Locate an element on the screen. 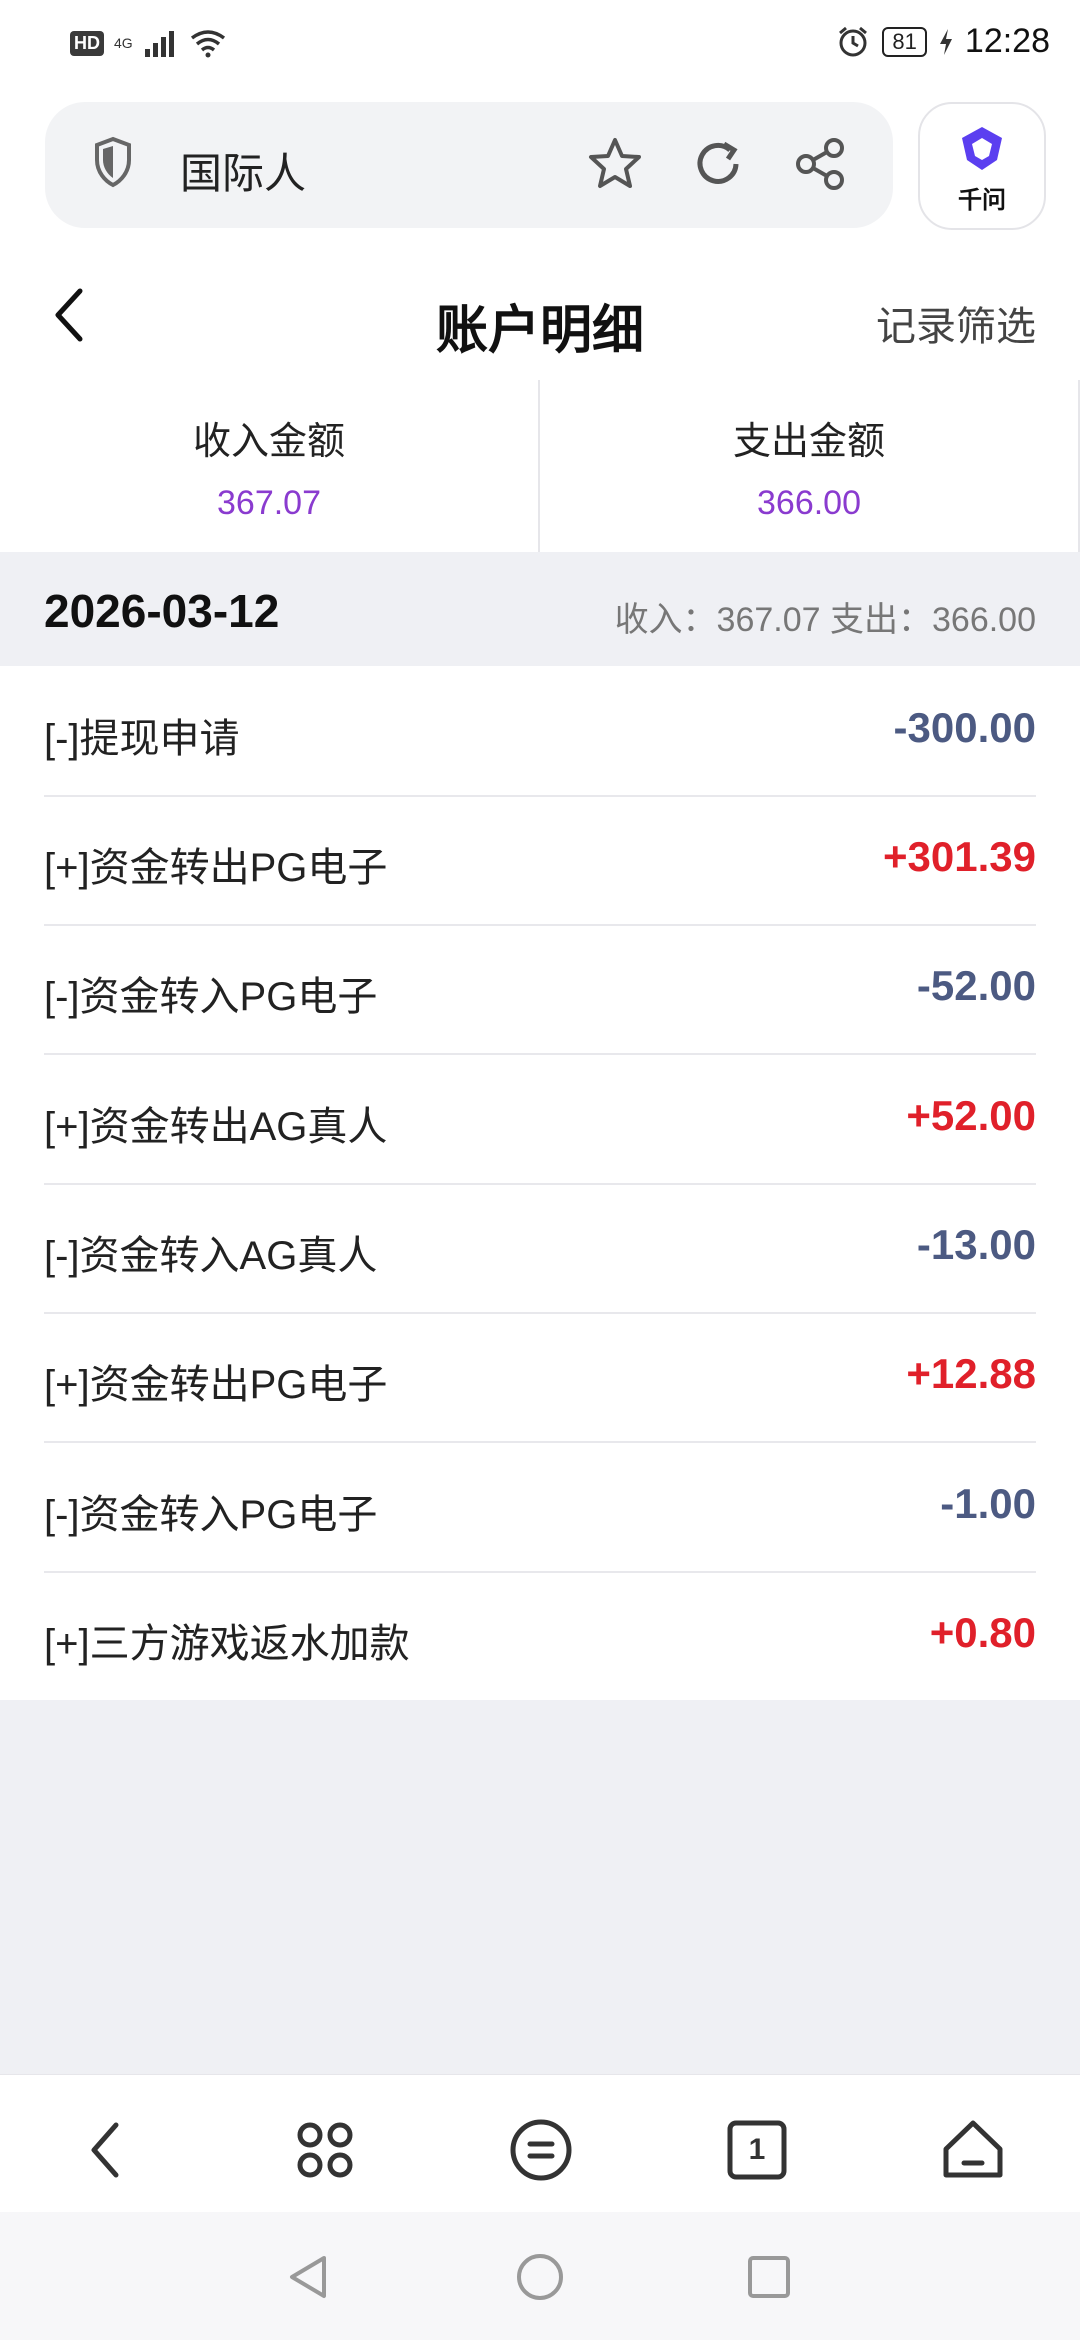 The image size is (1080, 2340). expense-value: 366.00 is located at coordinates (809, 503).